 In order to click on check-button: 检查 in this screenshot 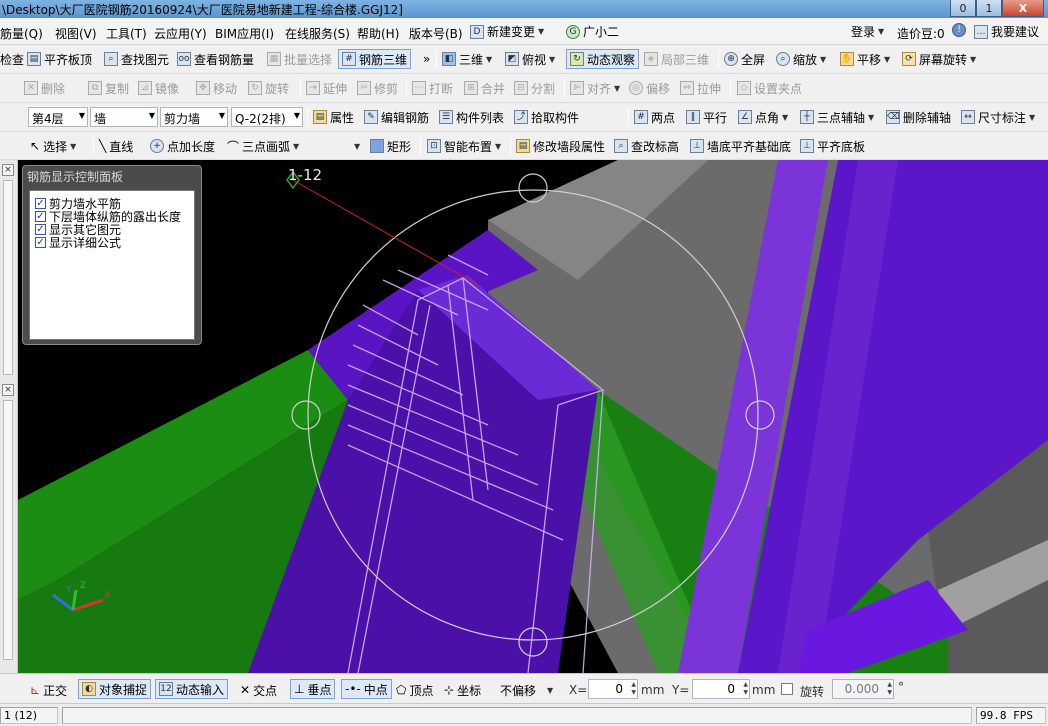, I will do `click(12, 59)`.